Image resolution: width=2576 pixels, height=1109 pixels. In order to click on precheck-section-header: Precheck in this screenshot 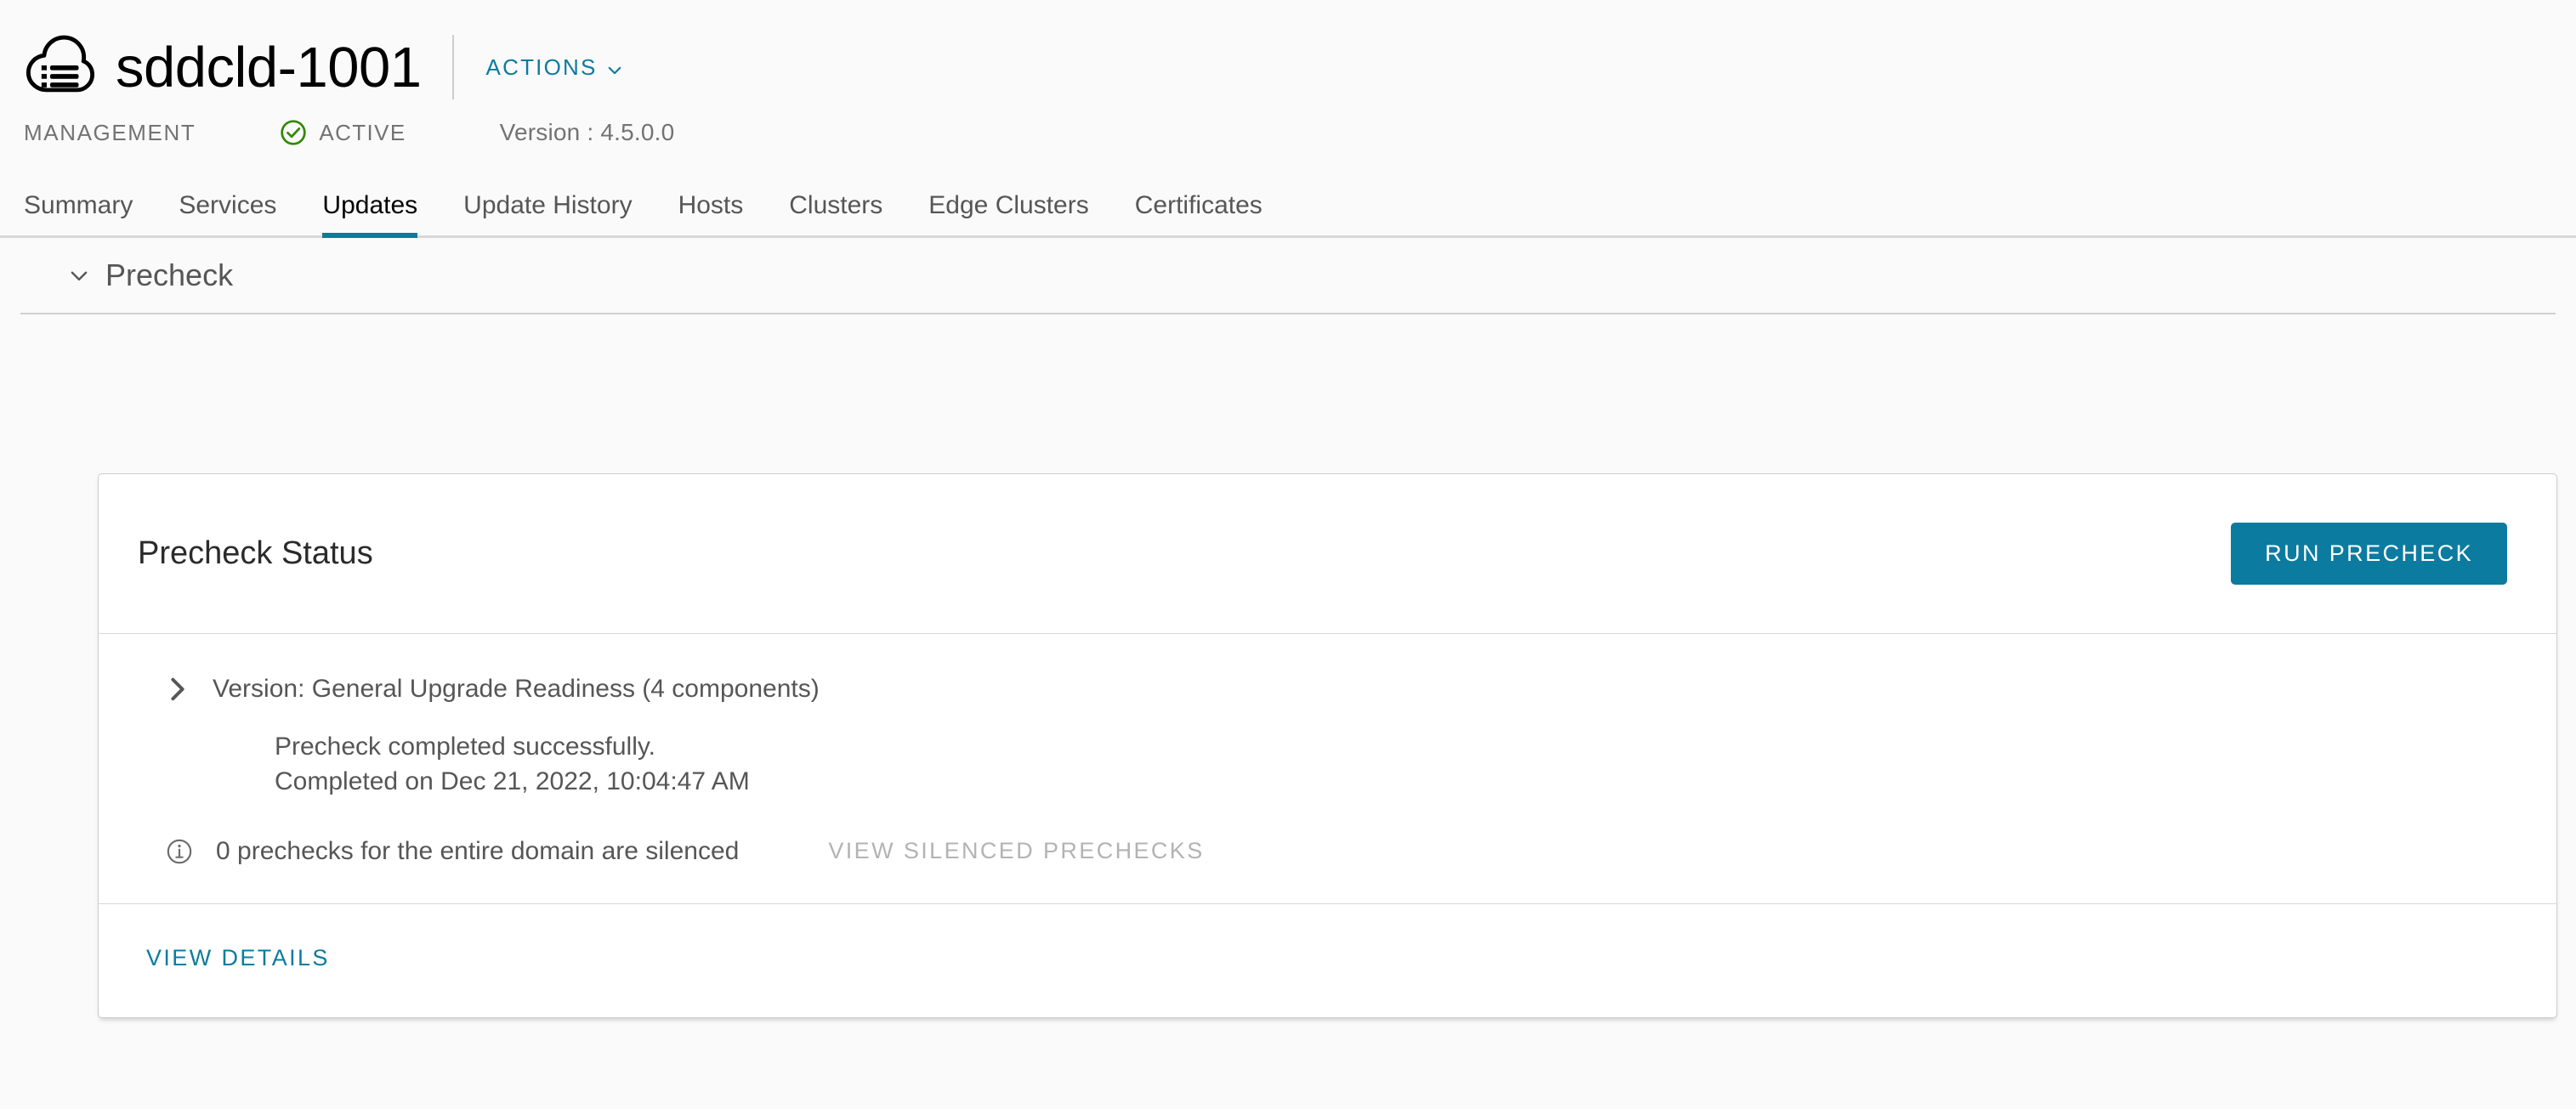, I will do `click(1288, 276)`.